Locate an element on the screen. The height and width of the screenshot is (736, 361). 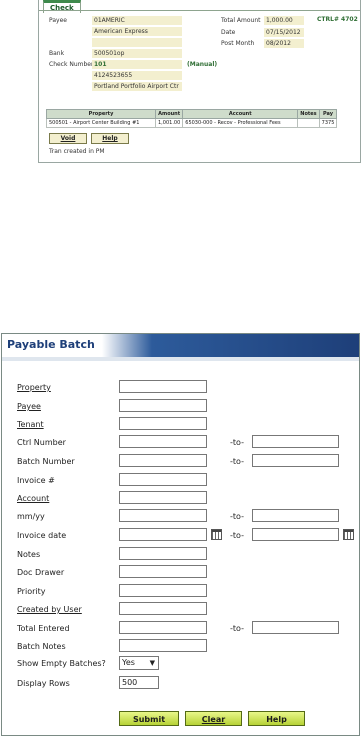
submit-button: Submit is located at coordinates (149, 718).